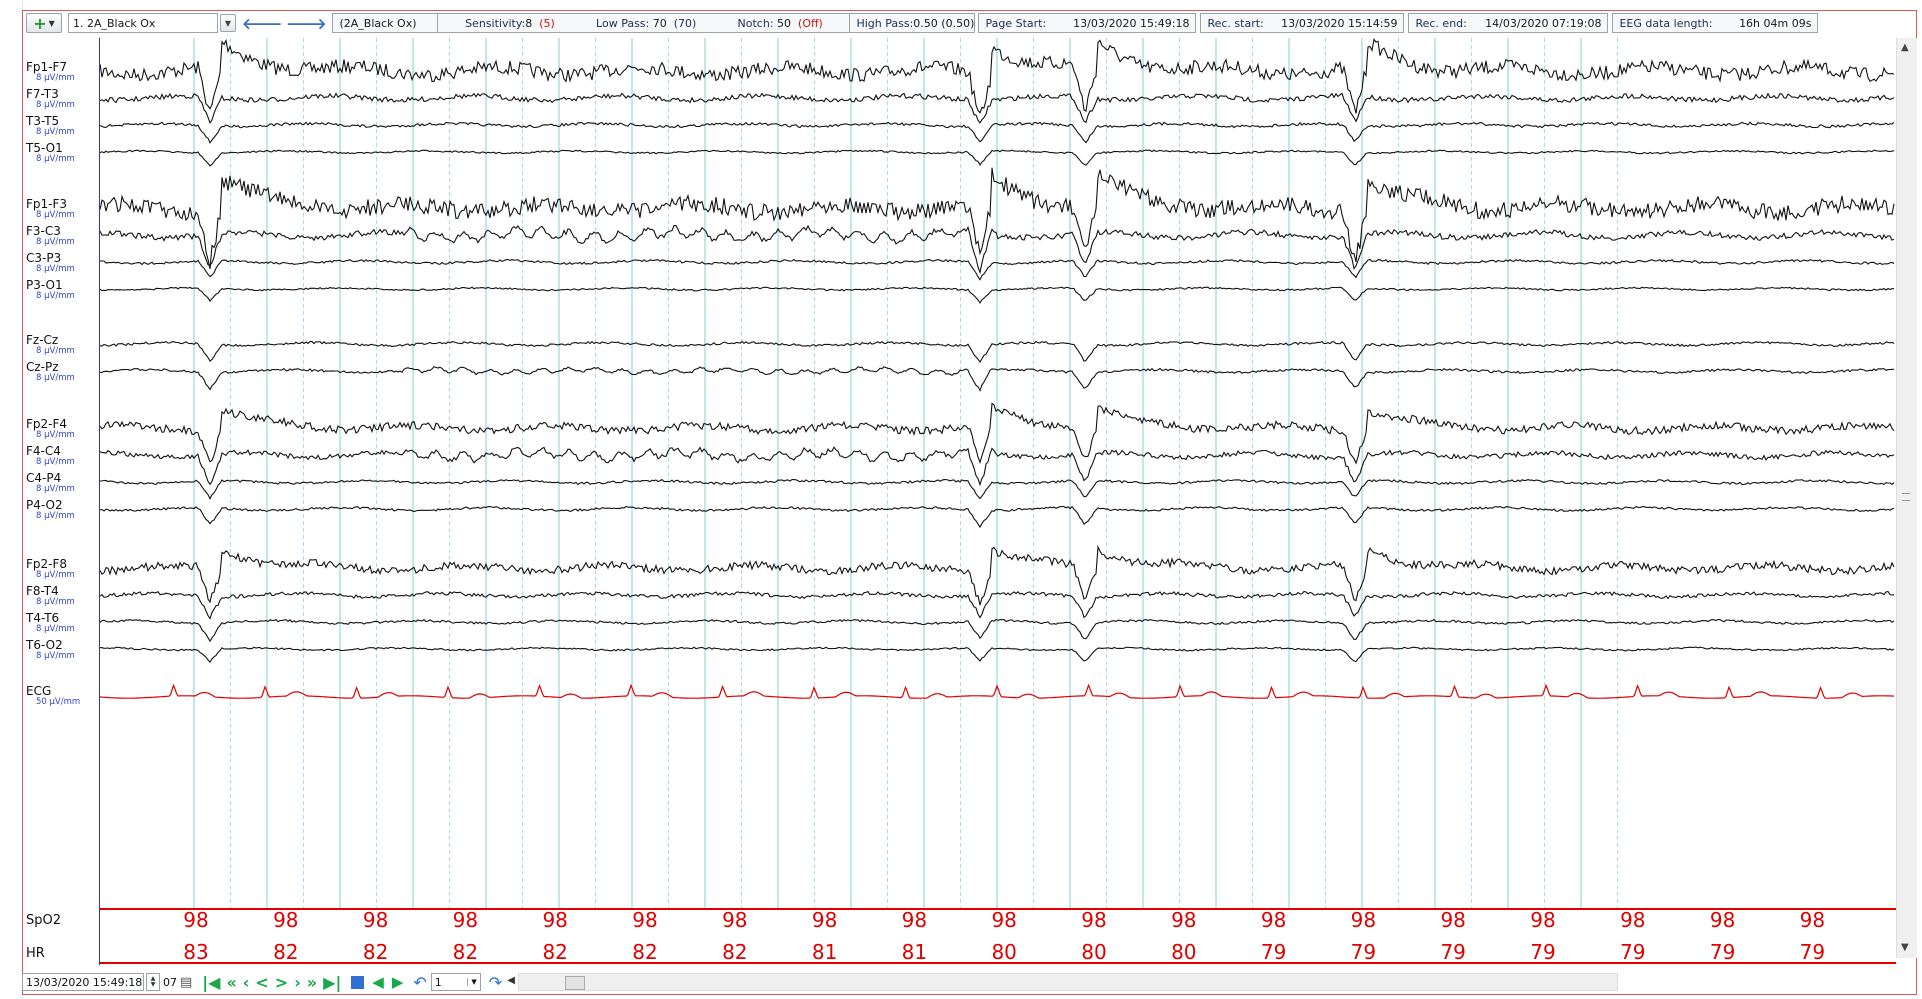  What do you see at coordinates (44, 23) in the screenshot?
I see `add-button: + ▼` at bounding box center [44, 23].